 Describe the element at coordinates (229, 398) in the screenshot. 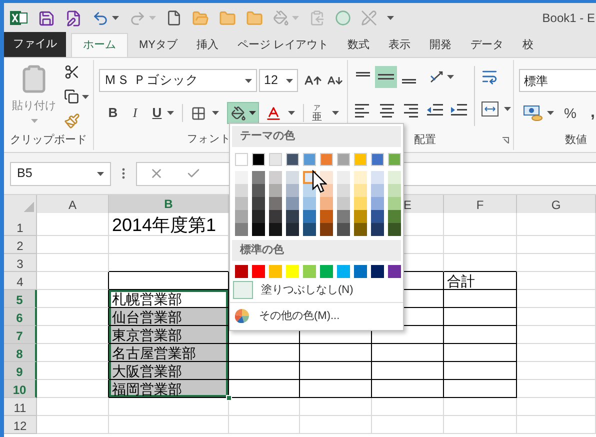

I see `fill-handle` at that location.